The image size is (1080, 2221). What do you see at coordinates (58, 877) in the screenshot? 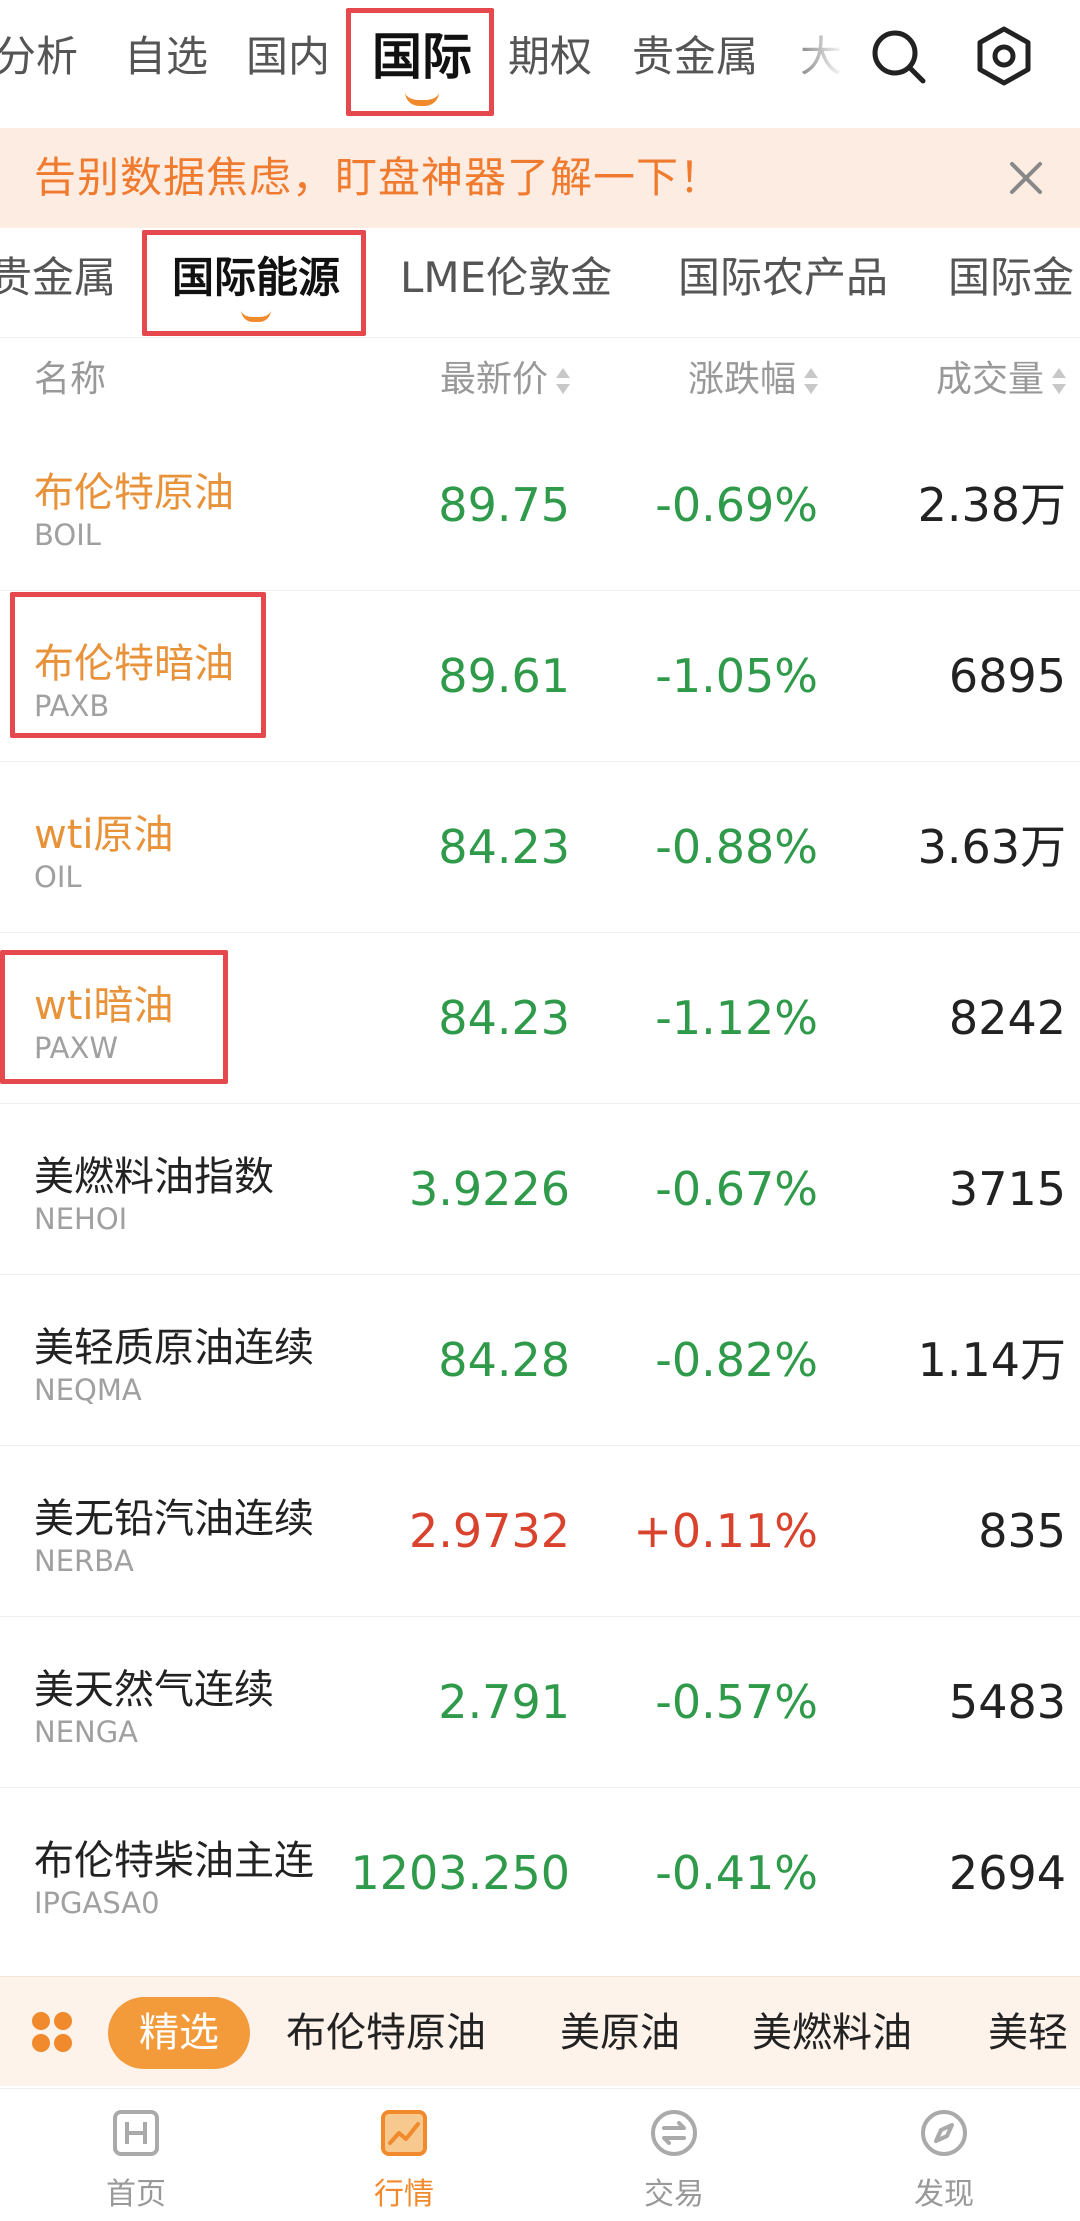
I see `row-code: OIL` at bounding box center [58, 877].